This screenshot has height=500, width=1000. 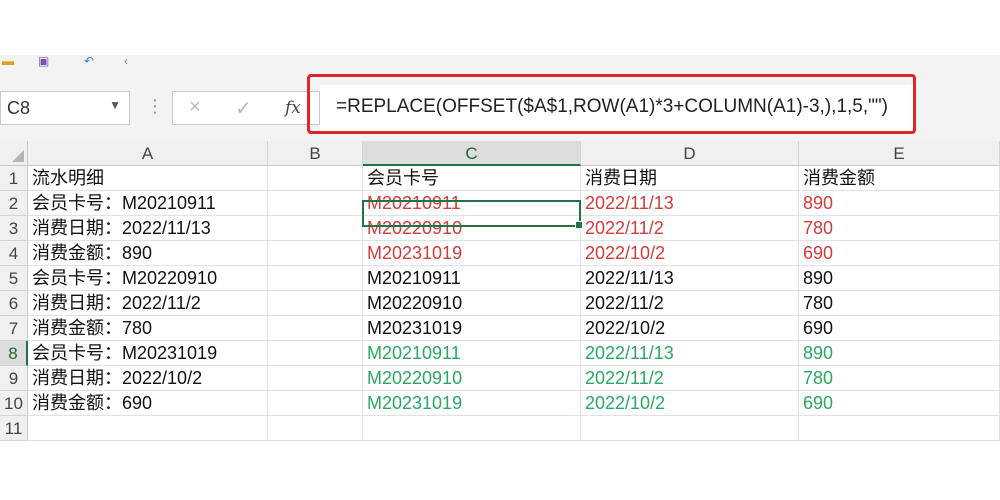 What do you see at coordinates (315, 178) in the screenshot?
I see `cell-b1` at bounding box center [315, 178].